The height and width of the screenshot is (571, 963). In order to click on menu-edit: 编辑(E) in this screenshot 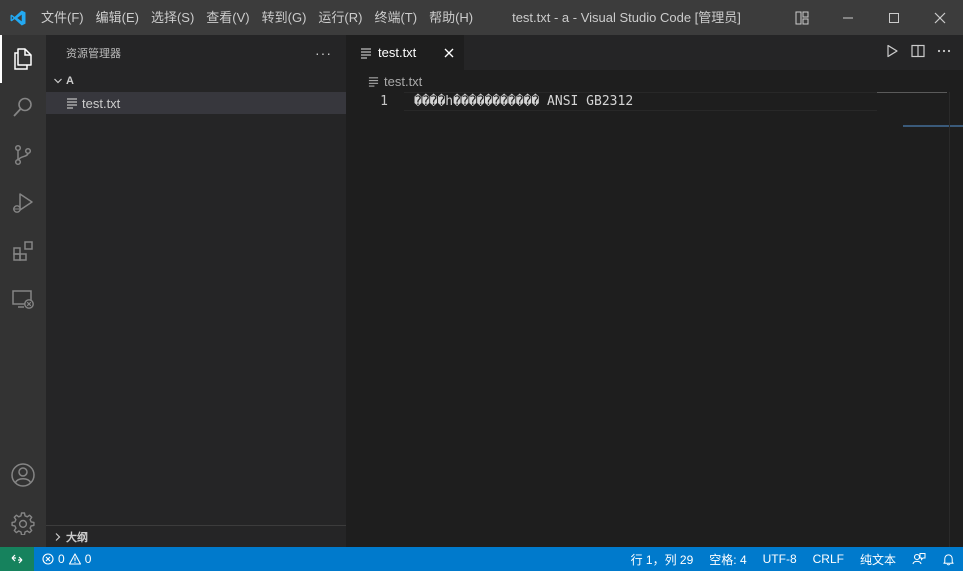, I will do `click(117, 17)`.